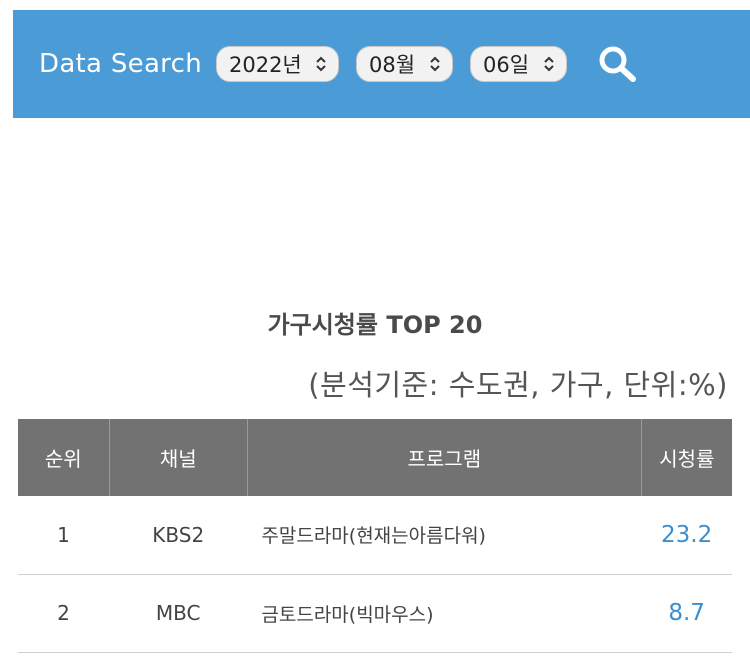 The image size is (750, 657). I want to click on month-select: 08월, so click(404, 64).